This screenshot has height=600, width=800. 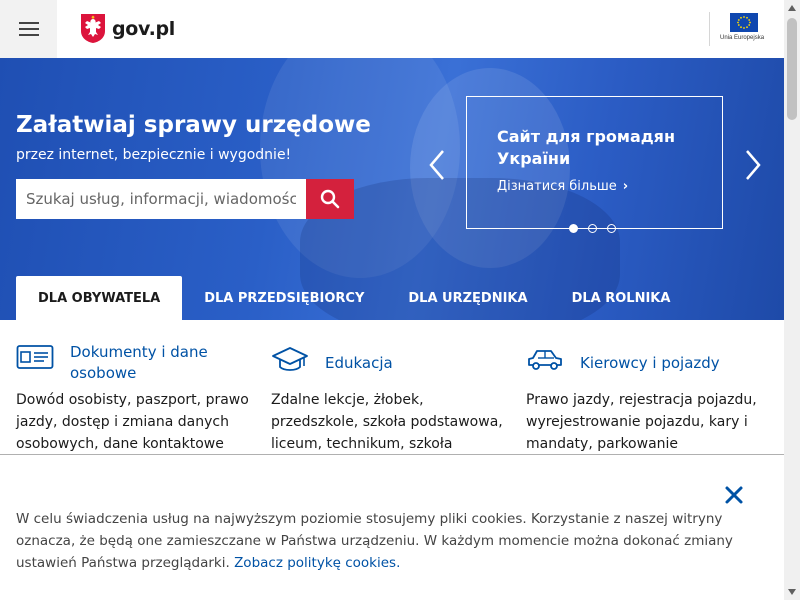 What do you see at coordinates (35, 357) in the screenshot?
I see `id-card-icon` at bounding box center [35, 357].